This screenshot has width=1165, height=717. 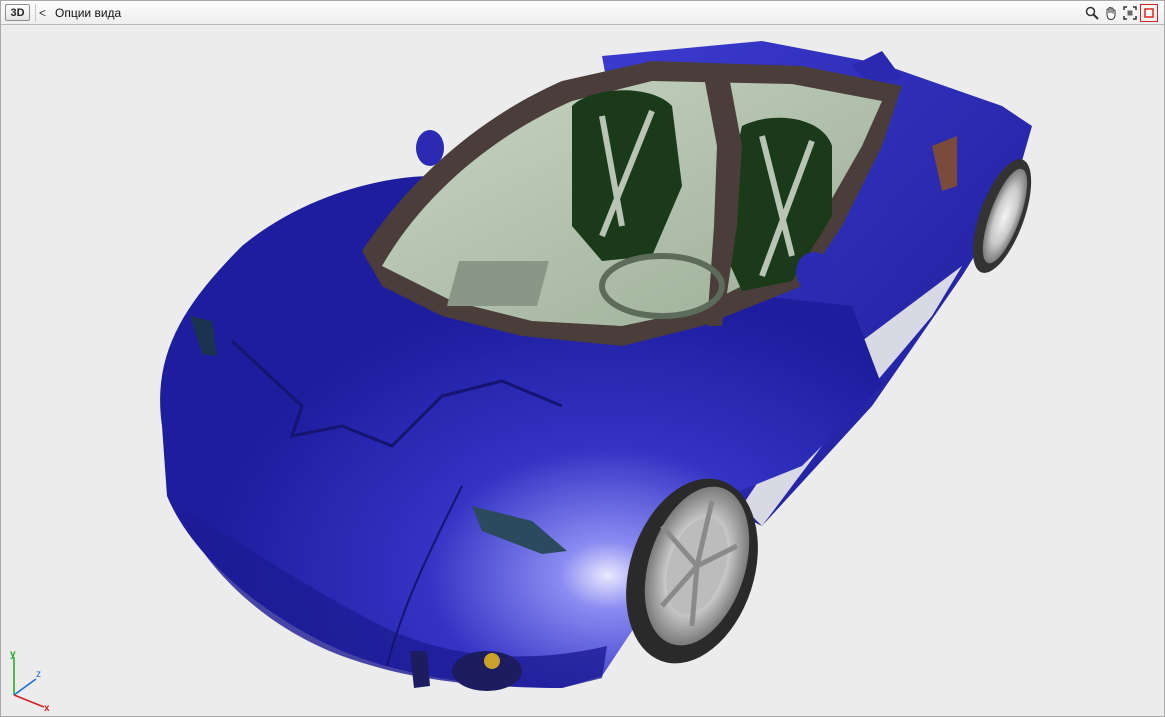 What do you see at coordinates (42, 13) in the screenshot?
I see `back-button: <` at bounding box center [42, 13].